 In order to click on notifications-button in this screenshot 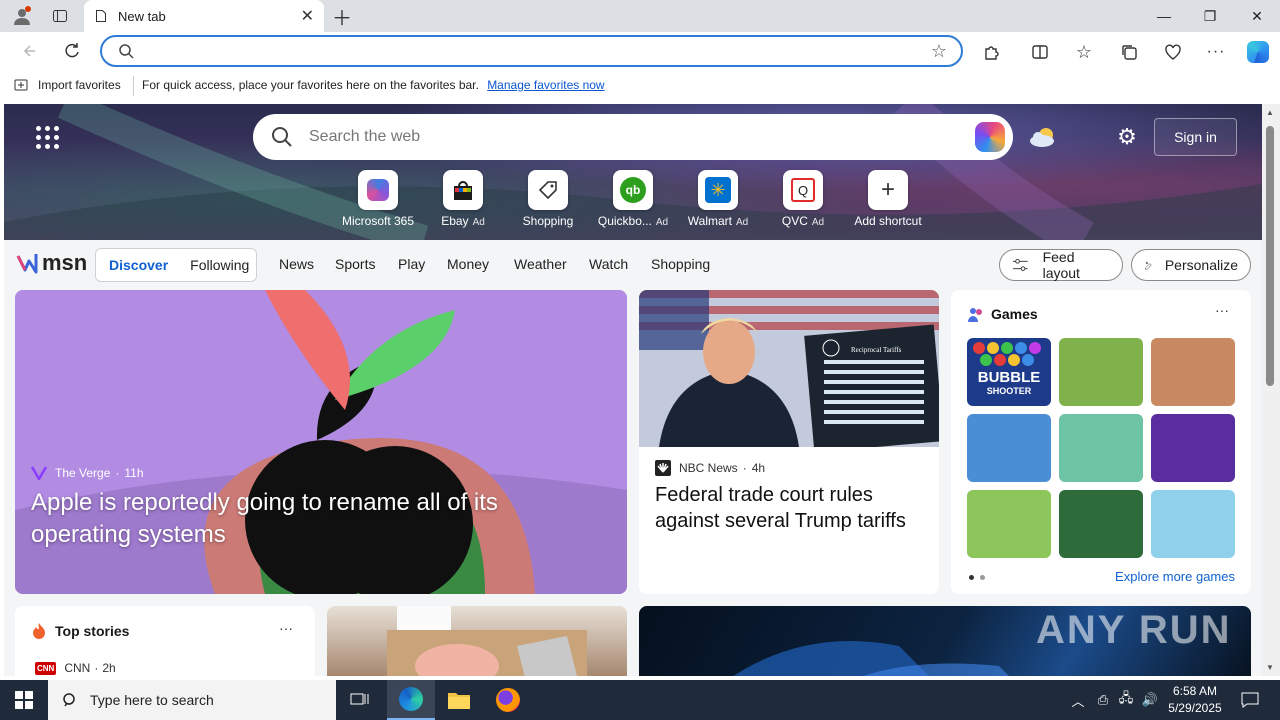, I will do `click(1250, 700)`.